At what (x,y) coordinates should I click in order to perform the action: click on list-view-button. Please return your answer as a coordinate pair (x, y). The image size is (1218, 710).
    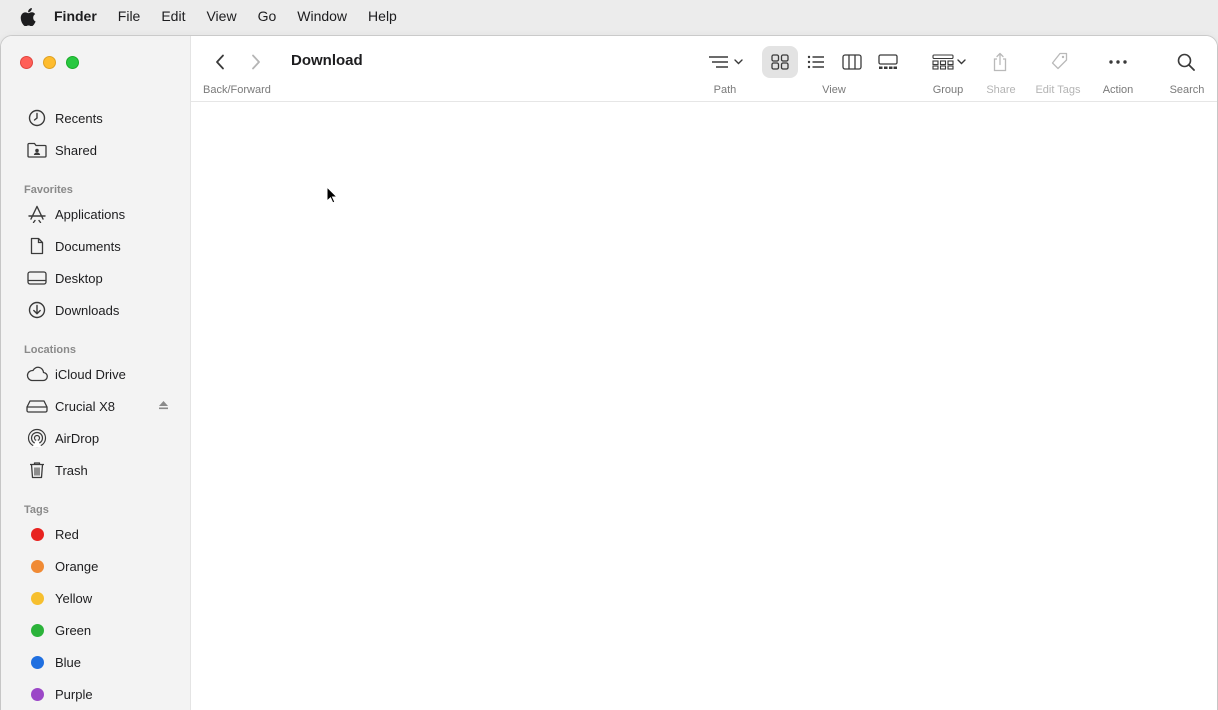
    Looking at the image, I should click on (816, 62).